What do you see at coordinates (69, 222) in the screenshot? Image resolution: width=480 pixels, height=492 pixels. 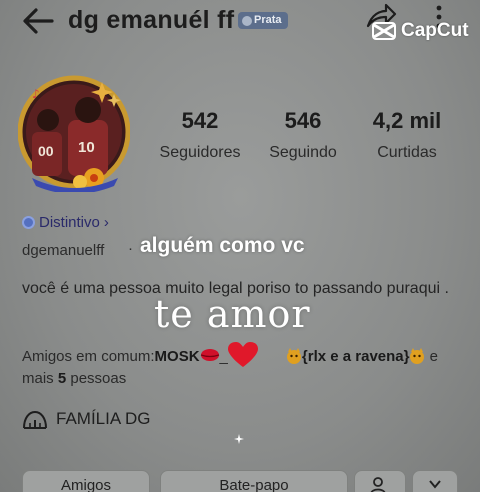 I see `distintivo-label: Distintivo` at bounding box center [69, 222].